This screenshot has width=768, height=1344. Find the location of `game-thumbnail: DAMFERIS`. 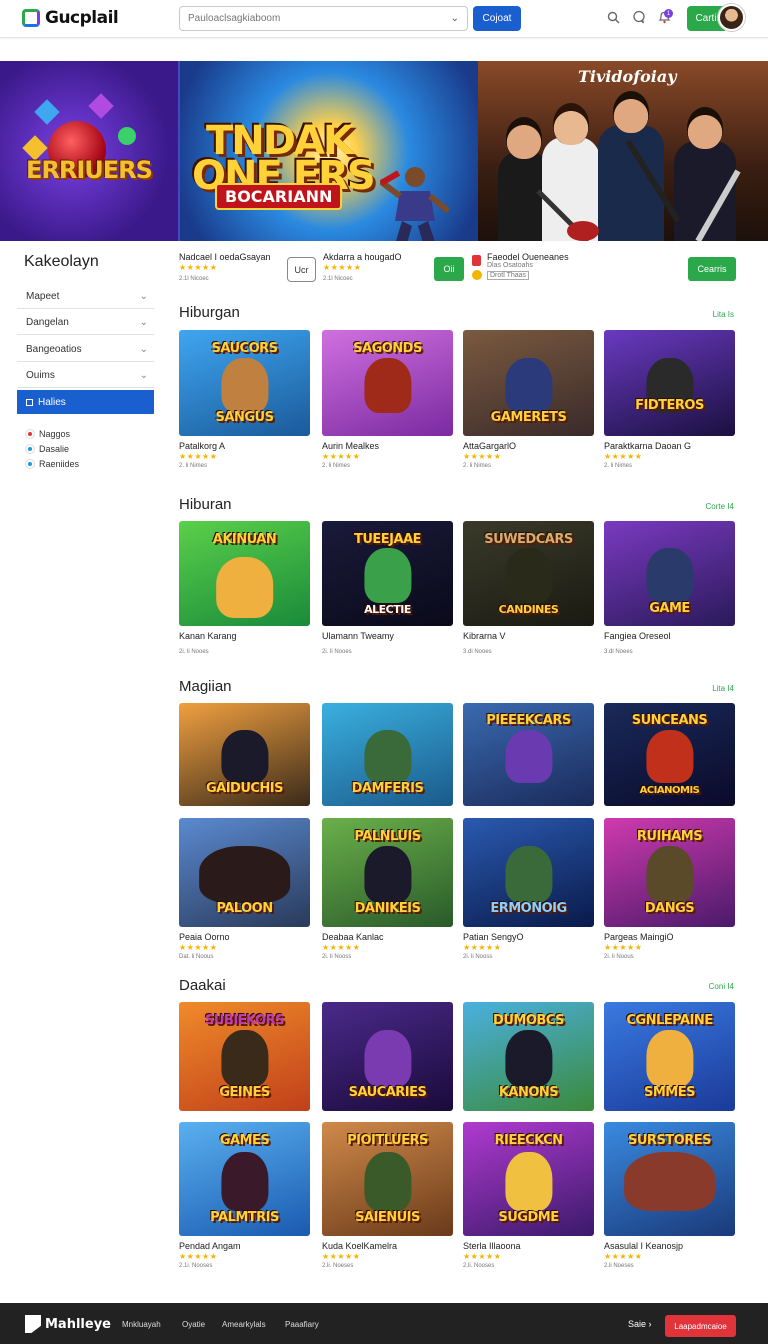

game-thumbnail: DAMFERIS is located at coordinates (387, 754).